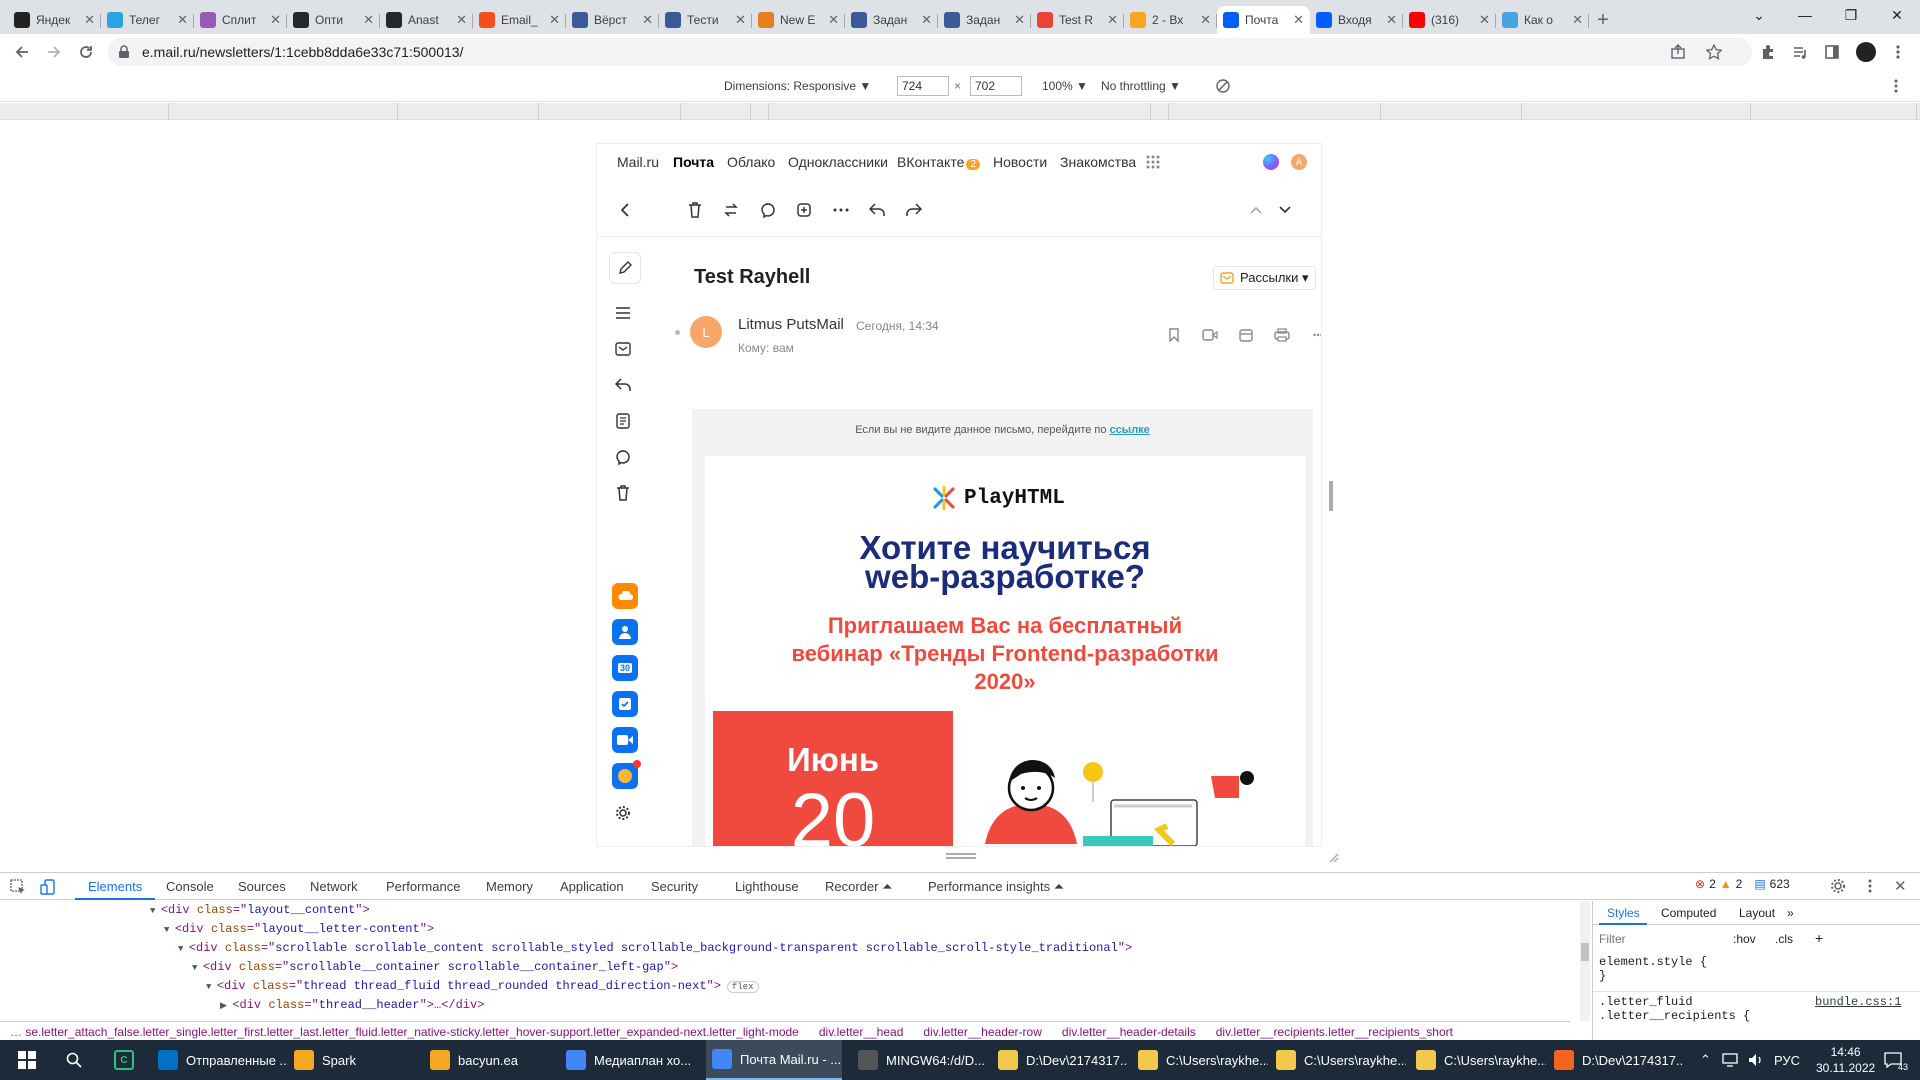 The height and width of the screenshot is (1080, 1920). I want to click on zoom-dropdown: 100% ▼, so click(1065, 86).